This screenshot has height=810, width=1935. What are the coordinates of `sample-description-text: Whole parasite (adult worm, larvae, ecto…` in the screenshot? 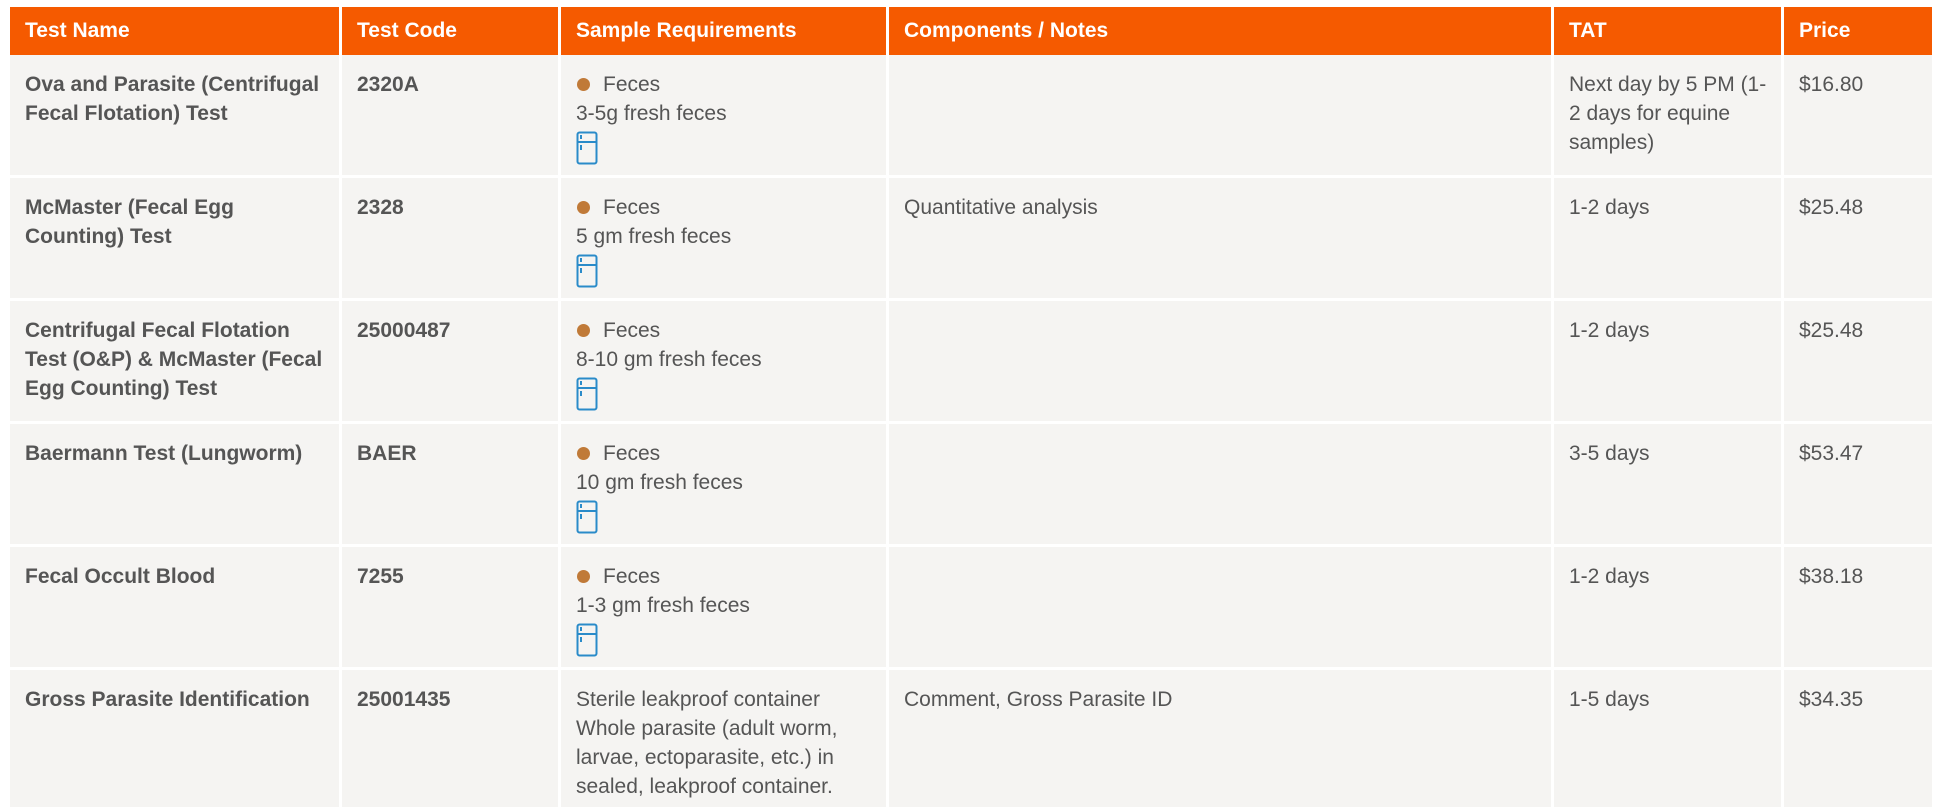 It's located at (707, 757).